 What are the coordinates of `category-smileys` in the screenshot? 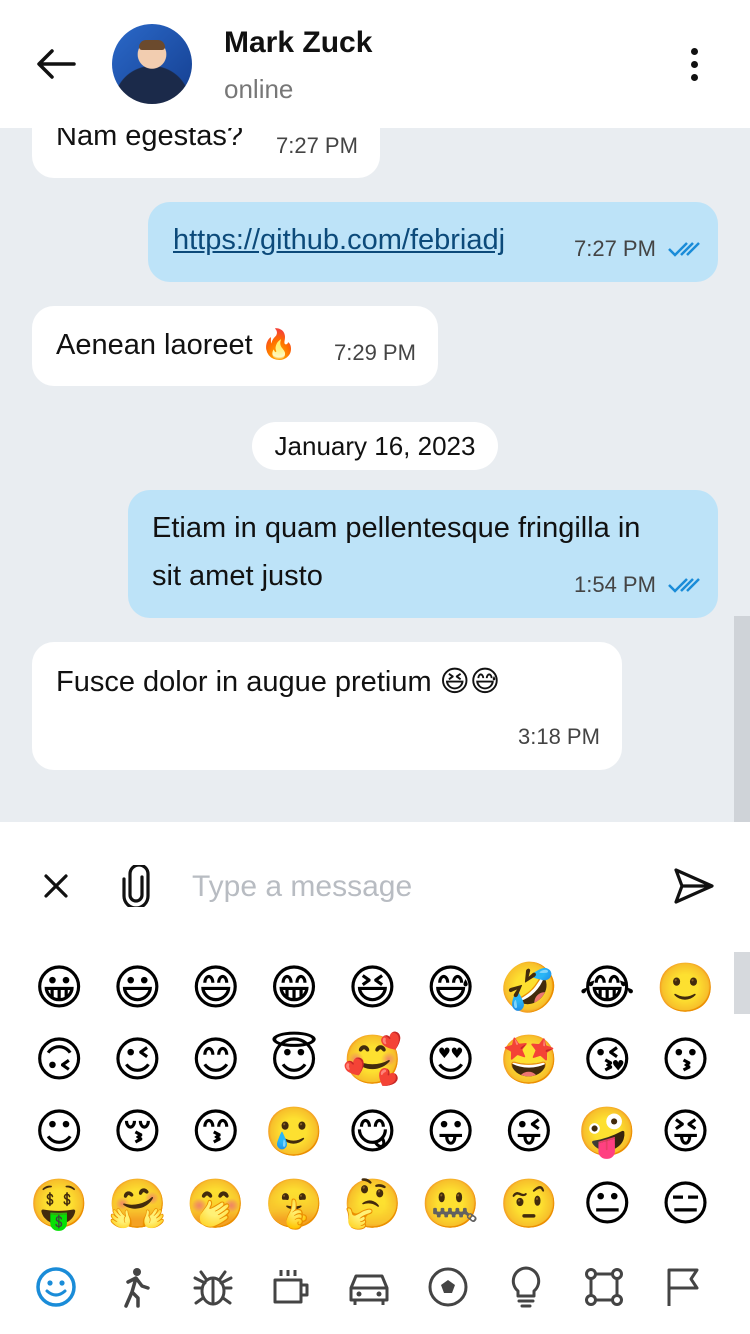 It's located at (56, 1287).